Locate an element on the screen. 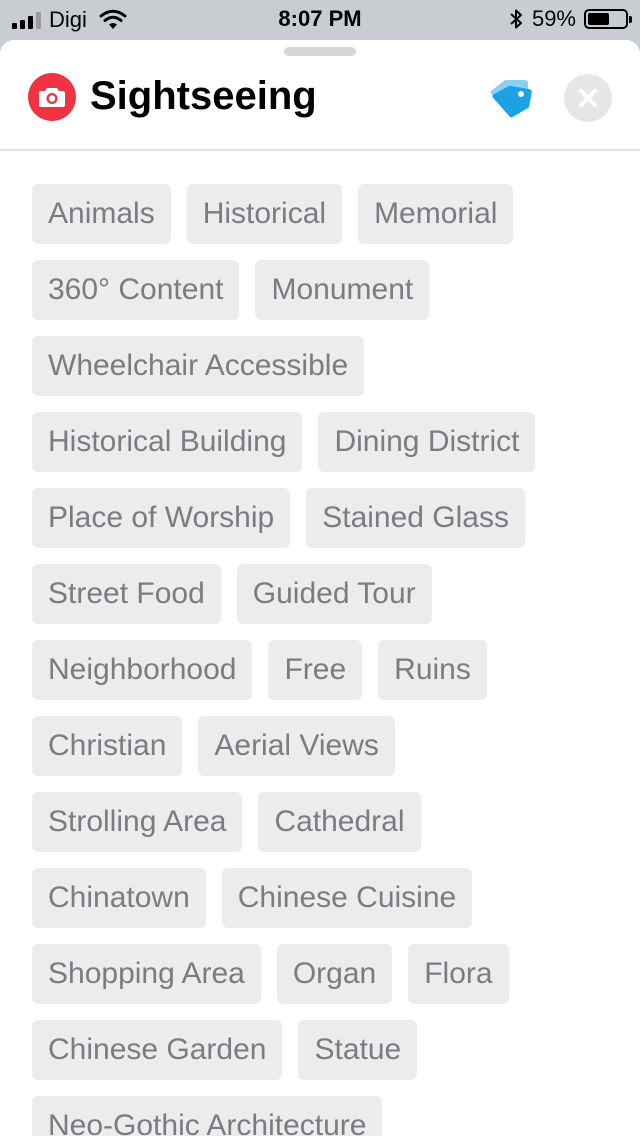 Image resolution: width=640 pixels, height=1136 pixels. battery-icon is located at coordinates (608, 19).